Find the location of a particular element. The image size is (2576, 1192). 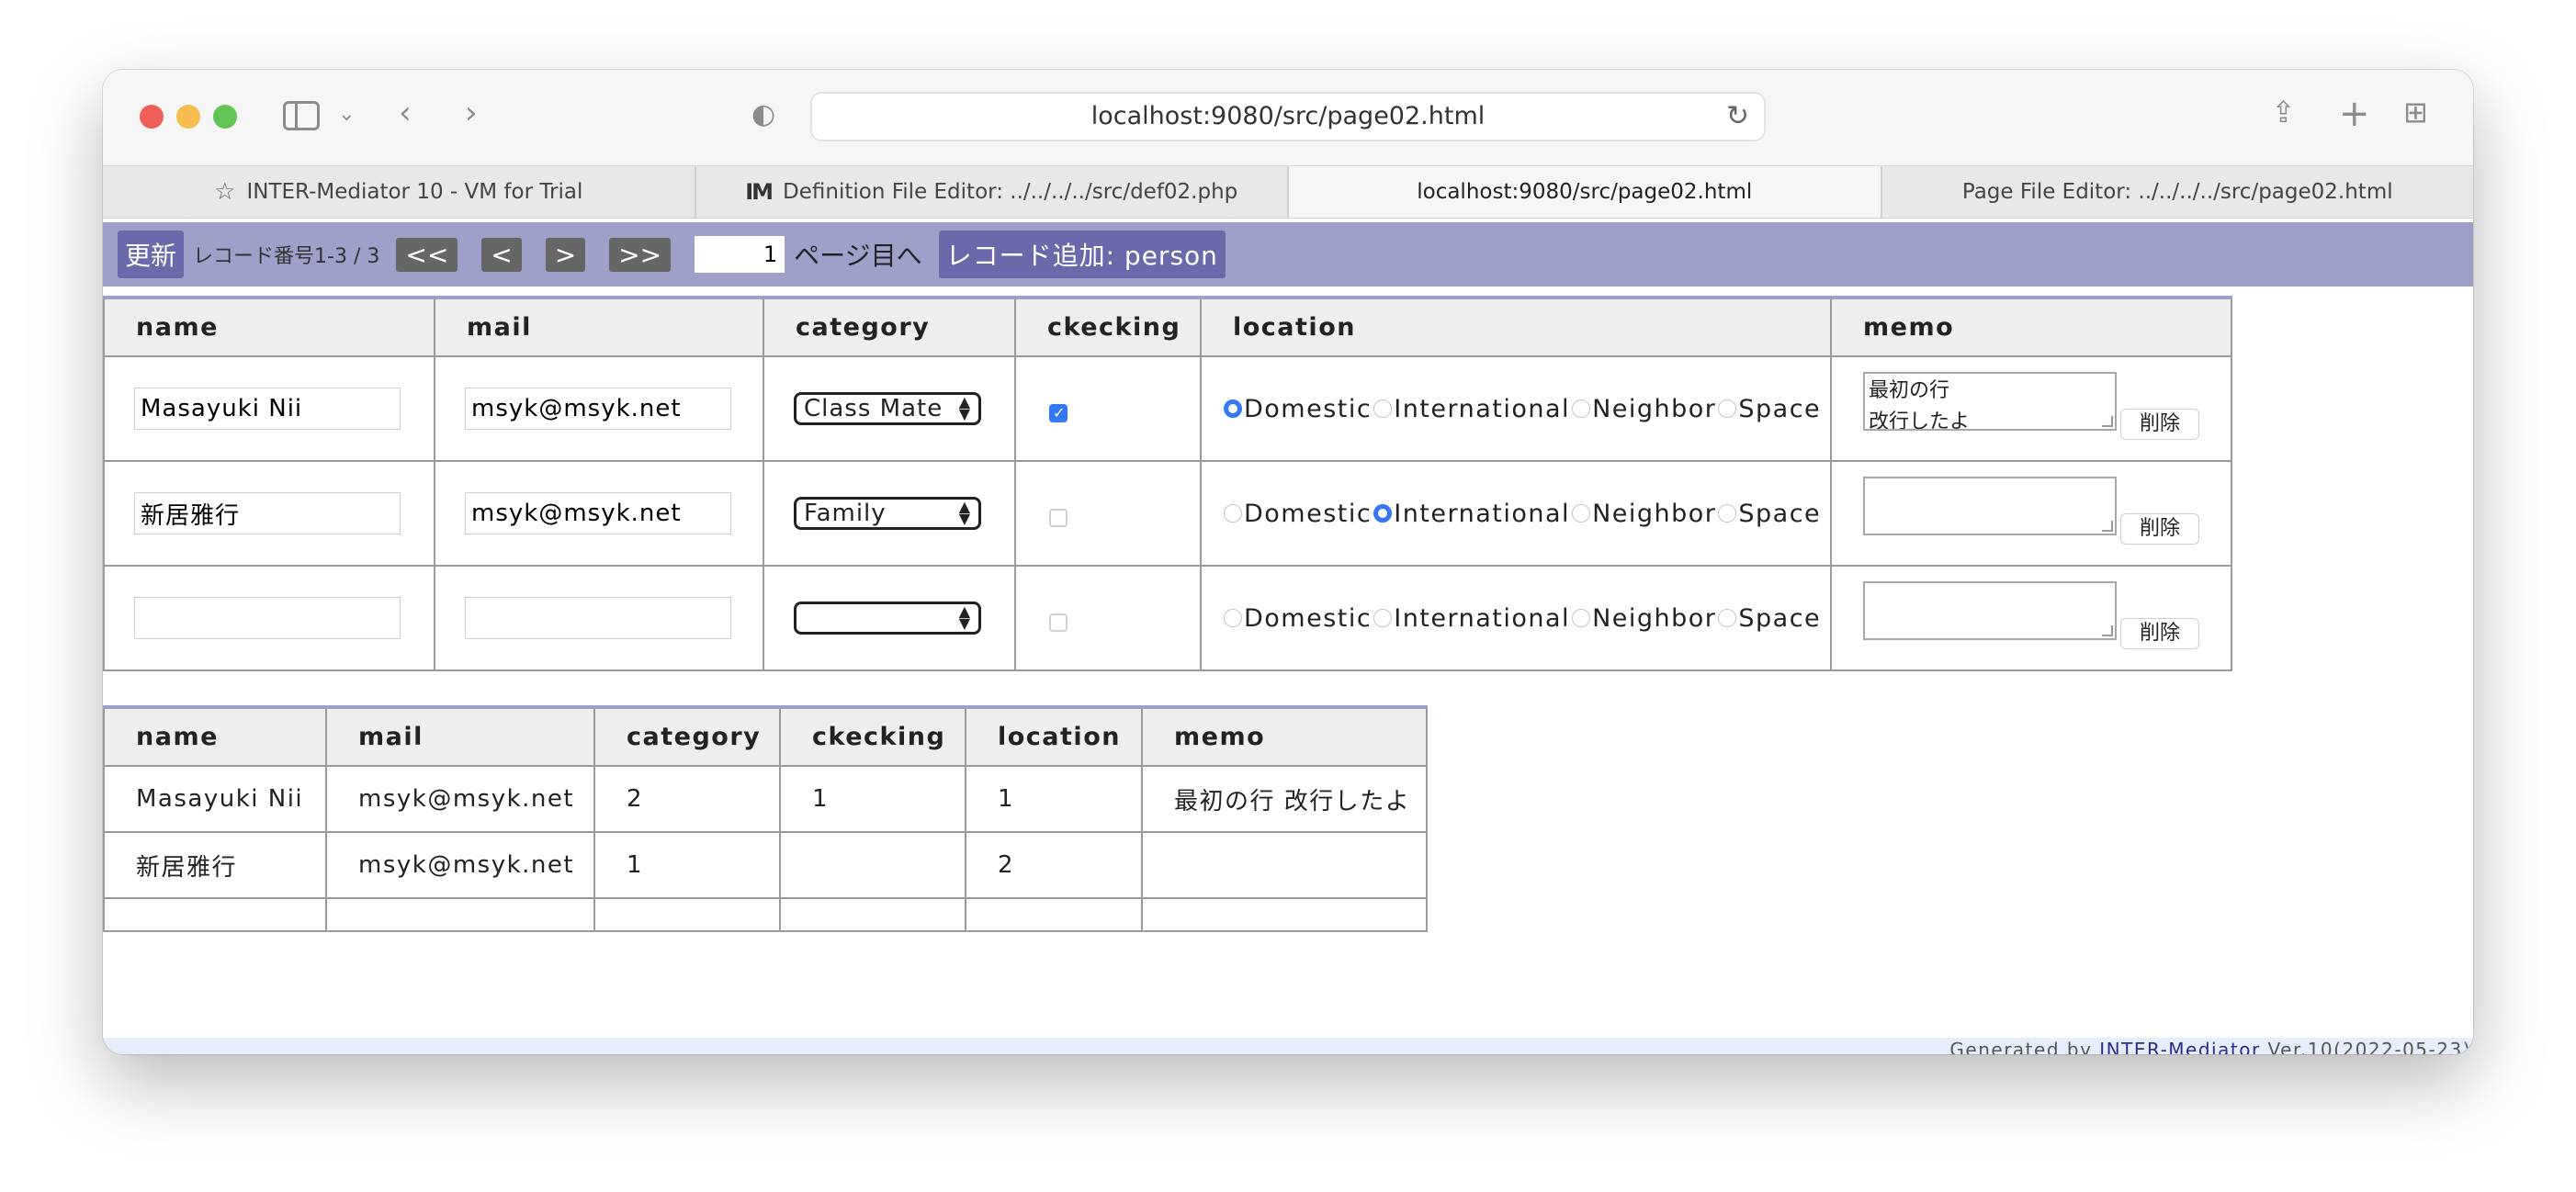

close-window-button is located at coordinates (152, 117).